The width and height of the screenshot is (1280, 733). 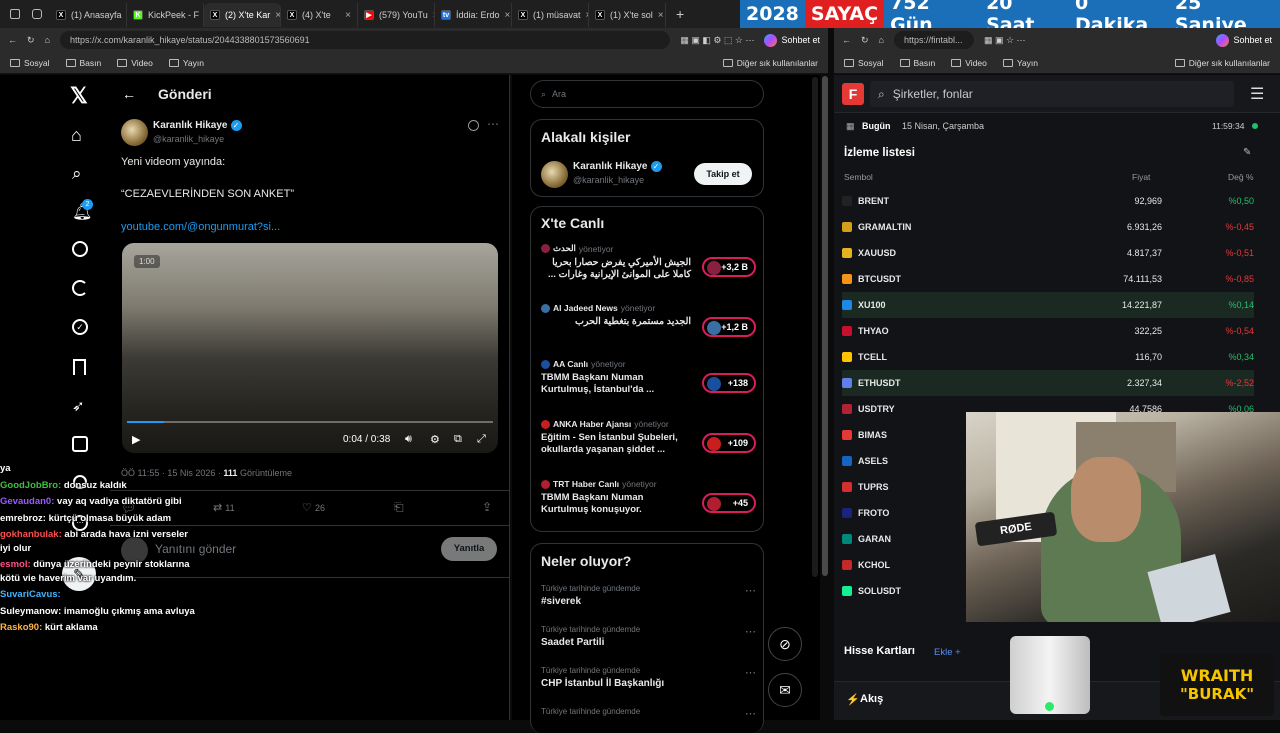 What do you see at coordinates (717, 40) in the screenshot?
I see `extensions-icon: ▦ ▣ ◧ ⚙ ⬚ ☆ ⋯` at bounding box center [717, 40].